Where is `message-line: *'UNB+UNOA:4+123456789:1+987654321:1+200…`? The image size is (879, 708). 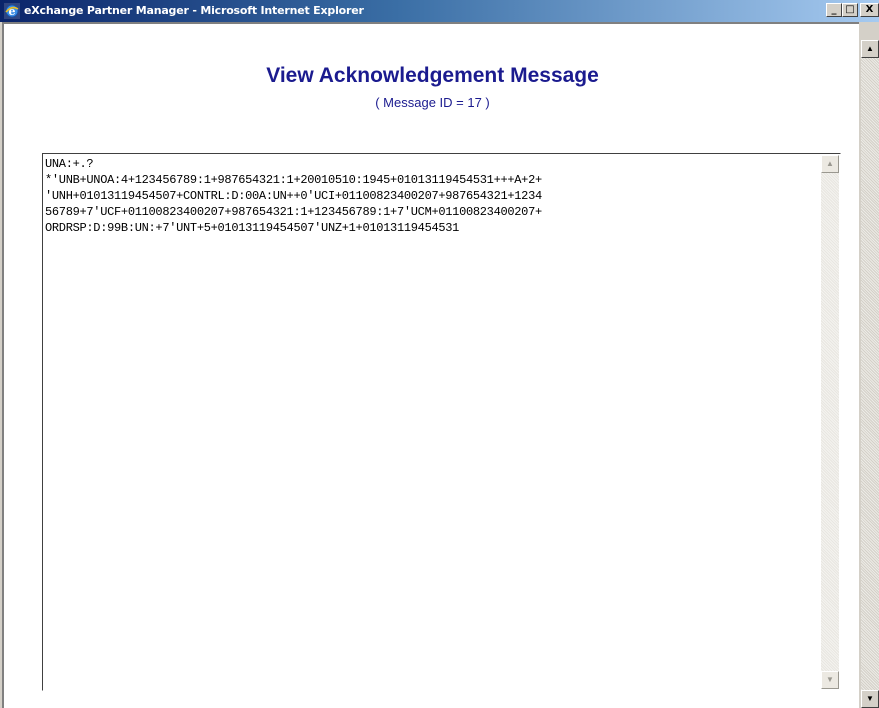 message-line: *'UNB+UNOA:4+123456789:1+987654321:1+200… is located at coordinates (293, 180).